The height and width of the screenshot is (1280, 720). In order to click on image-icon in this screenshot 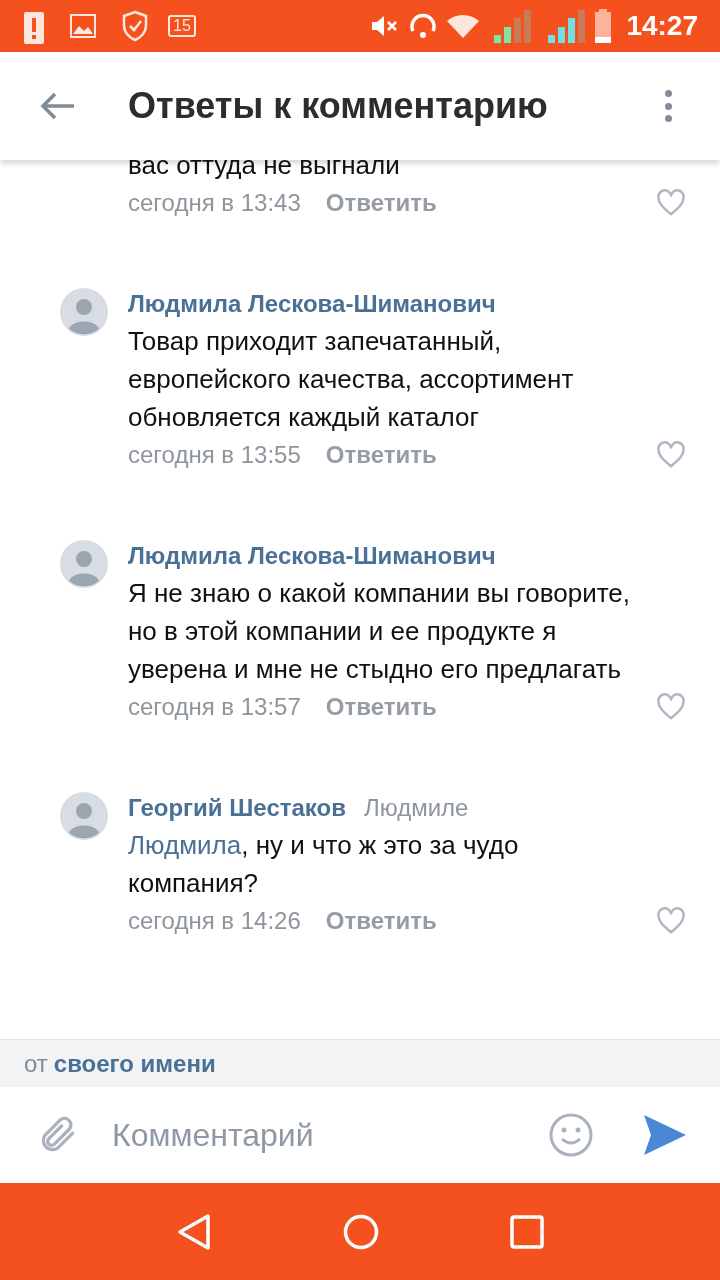, I will do `click(83, 26)`.